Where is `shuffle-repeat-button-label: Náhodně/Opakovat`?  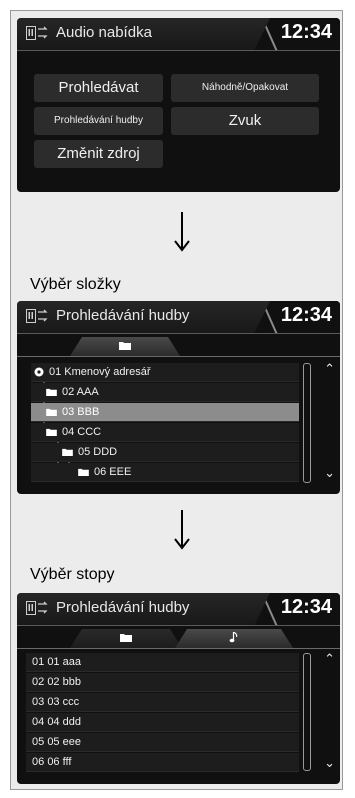
shuffle-repeat-button-label: Náhodně/Opakovat is located at coordinates (245, 87).